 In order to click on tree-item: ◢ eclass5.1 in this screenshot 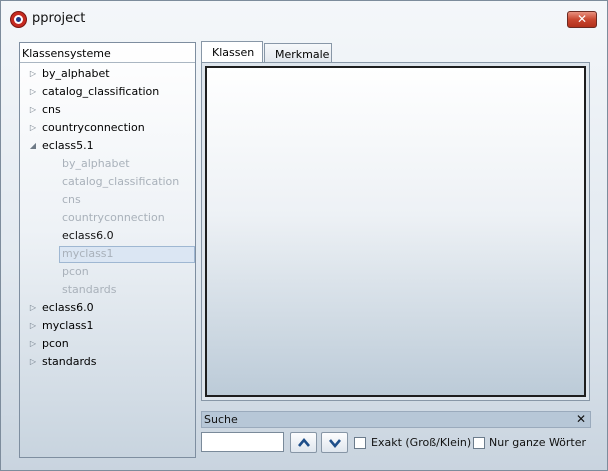, I will do `click(107, 146)`.